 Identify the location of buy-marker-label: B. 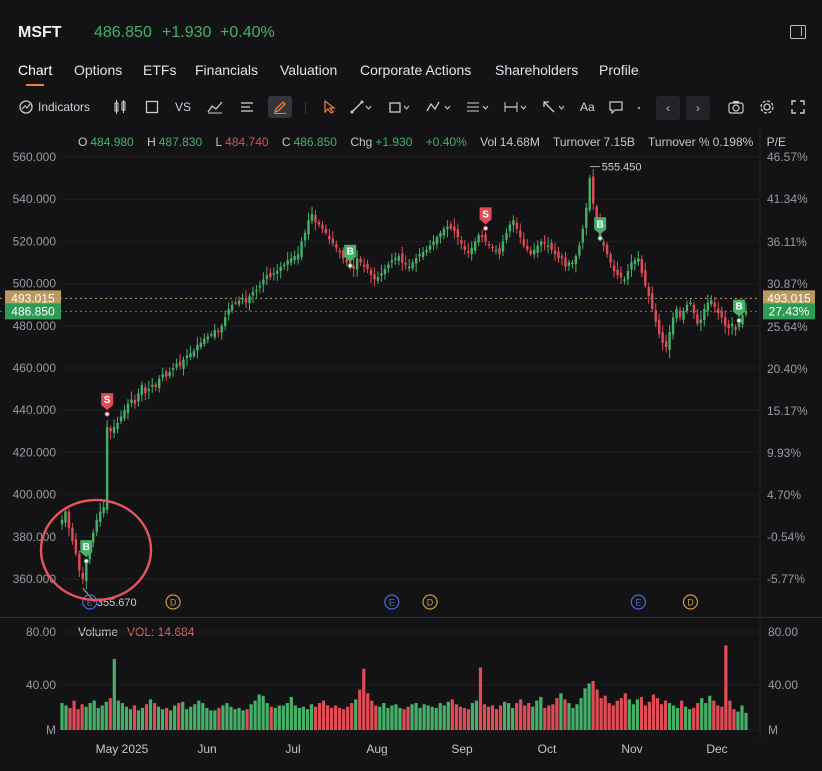
(350, 252).